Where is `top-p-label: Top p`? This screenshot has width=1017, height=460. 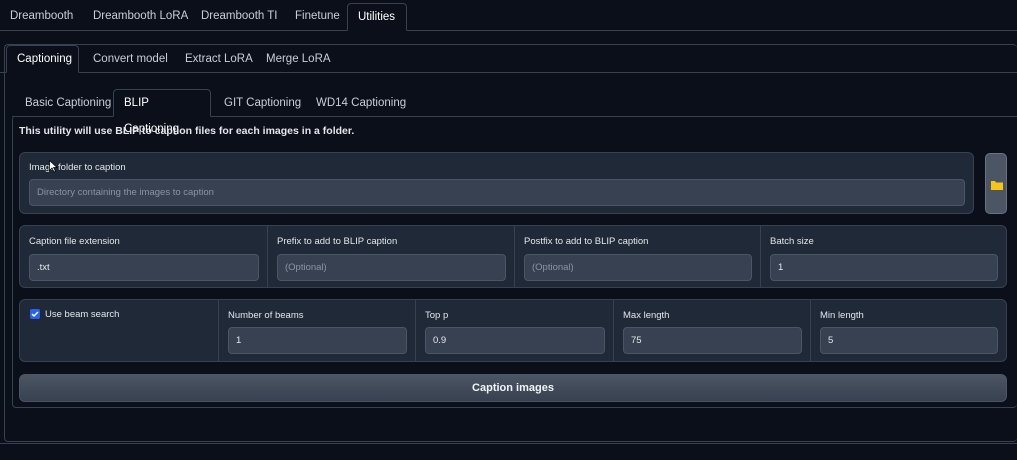
top-p-label: Top p is located at coordinates (437, 315).